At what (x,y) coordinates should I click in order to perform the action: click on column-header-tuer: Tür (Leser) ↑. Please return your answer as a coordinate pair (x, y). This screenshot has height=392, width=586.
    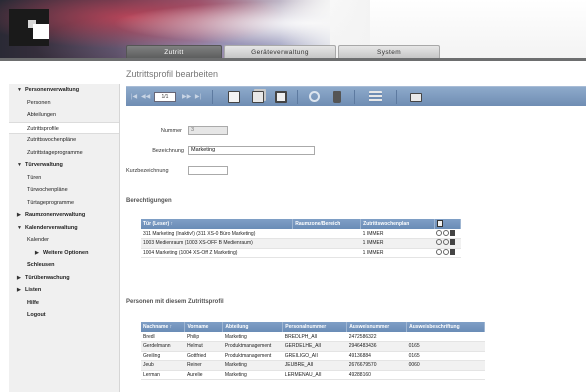
    Looking at the image, I should click on (217, 224).